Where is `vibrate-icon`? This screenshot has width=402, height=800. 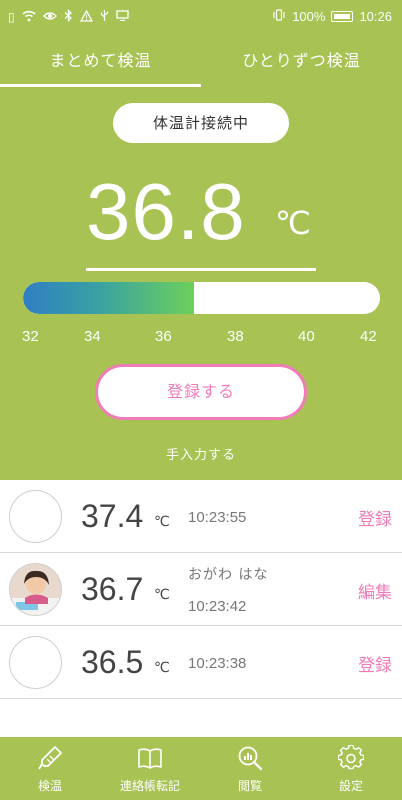
vibrate-icon is located at coordinates (279, 16).